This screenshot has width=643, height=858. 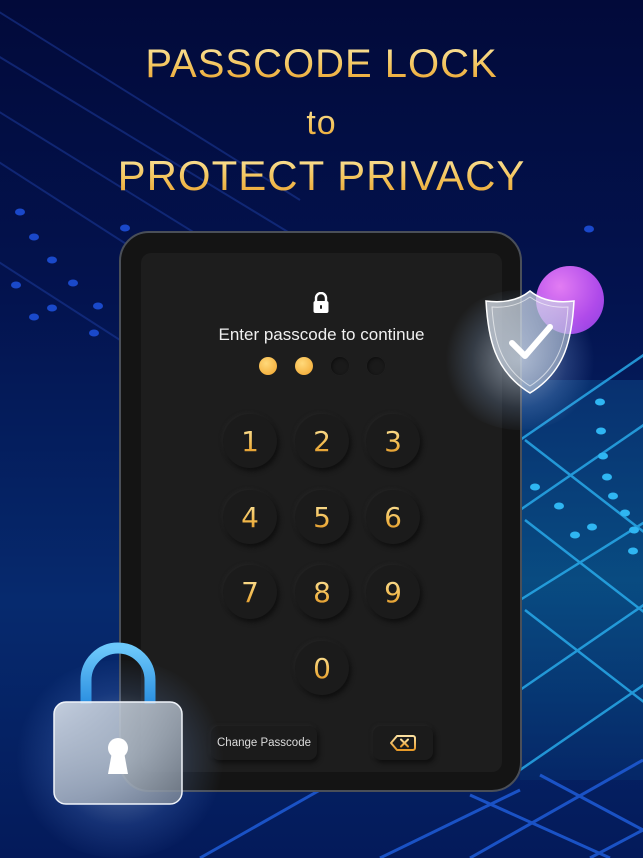 What do you see at coordinates (321, 302) in the screenshot?
I see `lock-icon` at bounding box center [321, 302].